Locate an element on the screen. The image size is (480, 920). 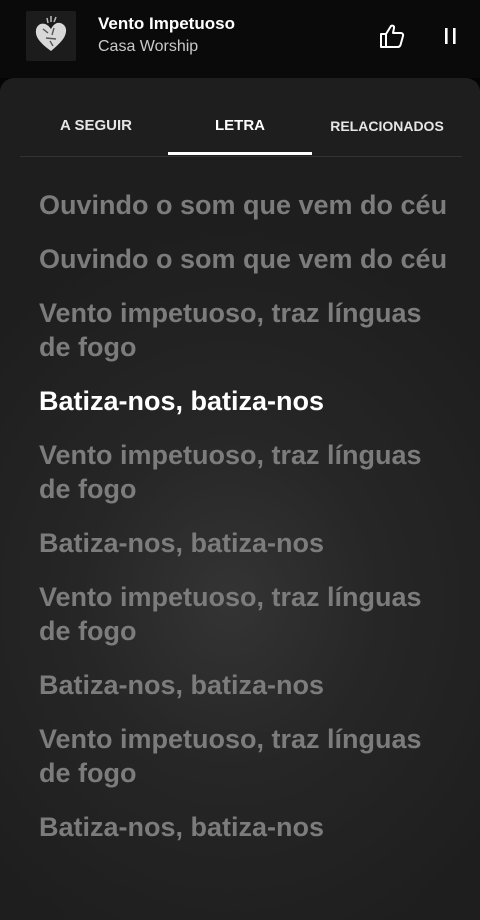
tab-bar: A SEGUIR LETRA RELACIONADOS is located at coordinates (241, 117).